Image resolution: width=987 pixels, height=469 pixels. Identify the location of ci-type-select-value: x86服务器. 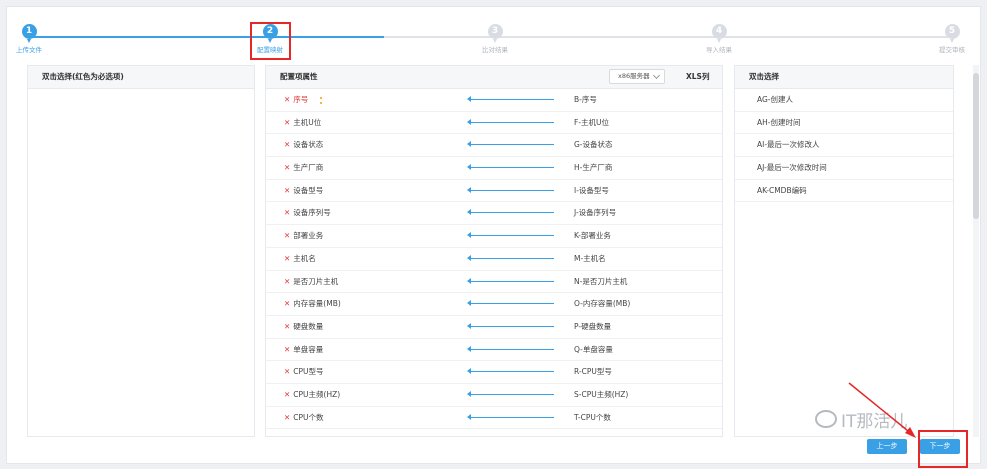
(634, 76).